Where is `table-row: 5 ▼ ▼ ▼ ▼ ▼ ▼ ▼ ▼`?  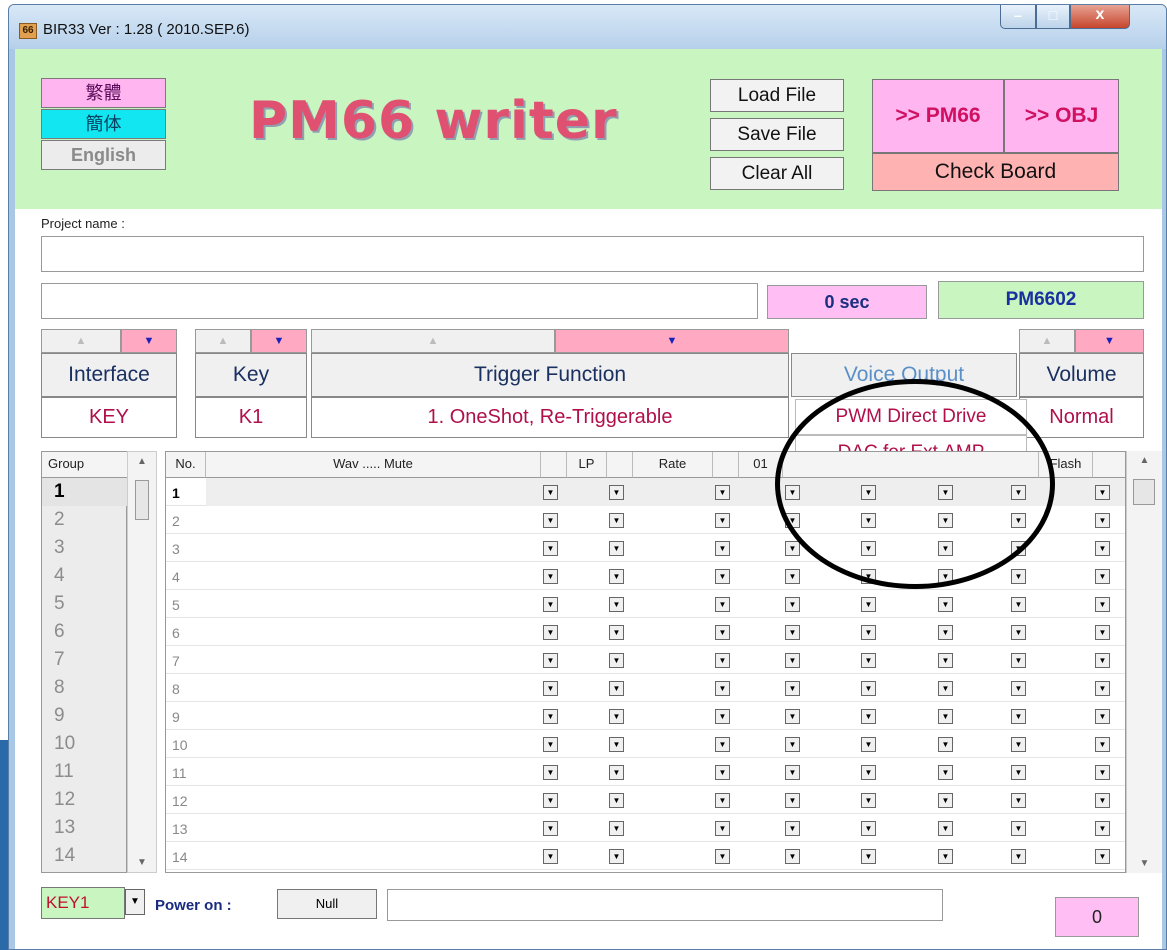
table-row: 5 ▼ ▼ ▼ ▼ ▼ ▼ ▼ ▼ is located at coordinates (645, 604).